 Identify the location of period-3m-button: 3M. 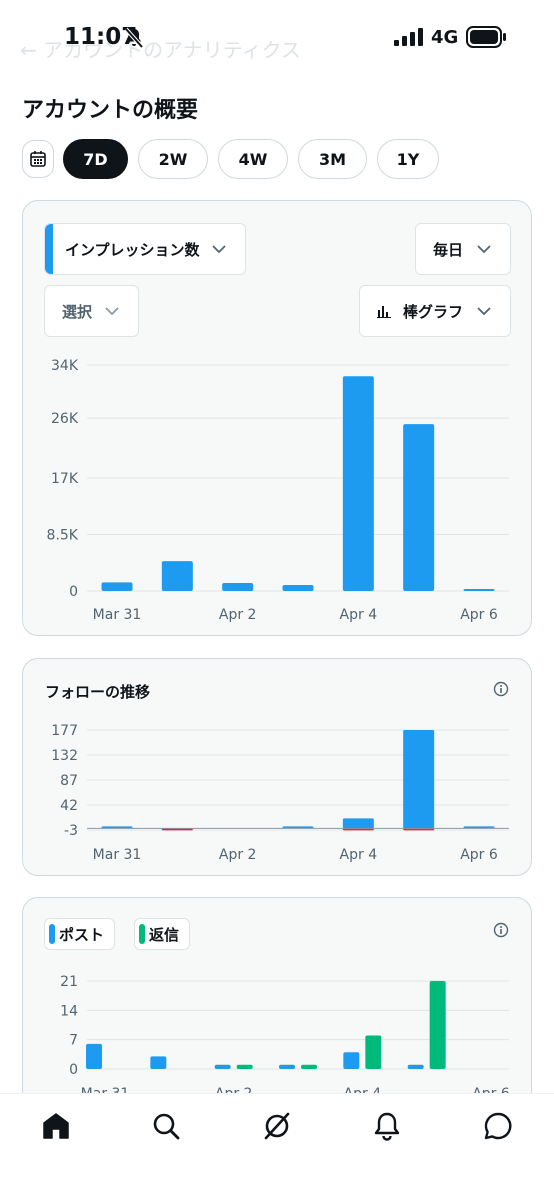
(332, 159).